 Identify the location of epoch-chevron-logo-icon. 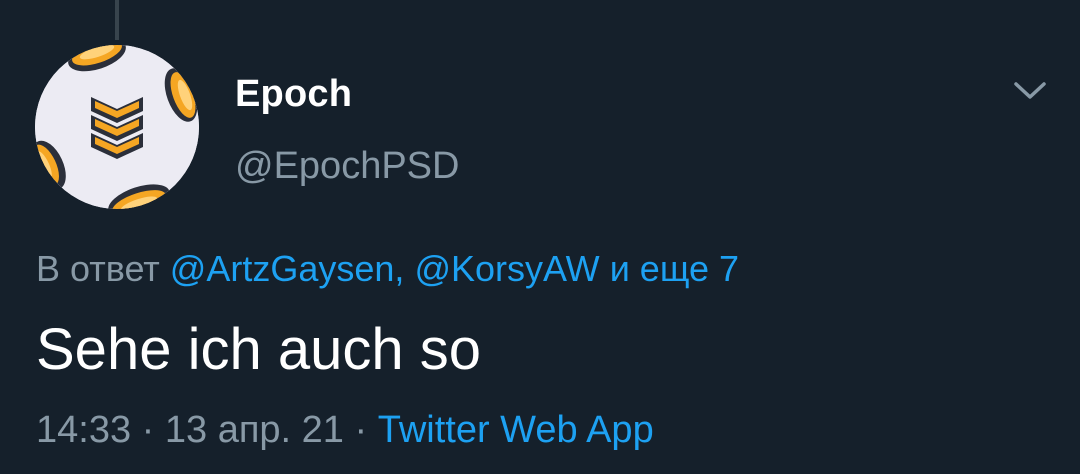
(117, 127).